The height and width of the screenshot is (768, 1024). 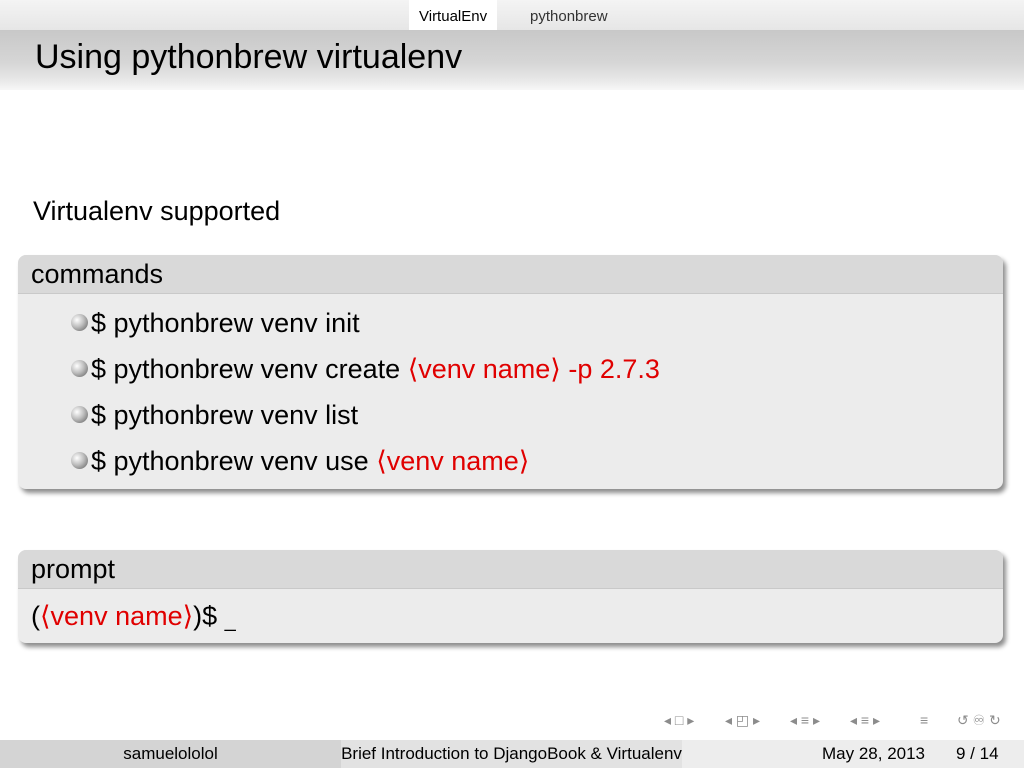 What do you see at coordinates (249, 57) in the screenshot?
I see `frame-title: Using pythonbrew virtualenv` at bounding box center [249, 57].